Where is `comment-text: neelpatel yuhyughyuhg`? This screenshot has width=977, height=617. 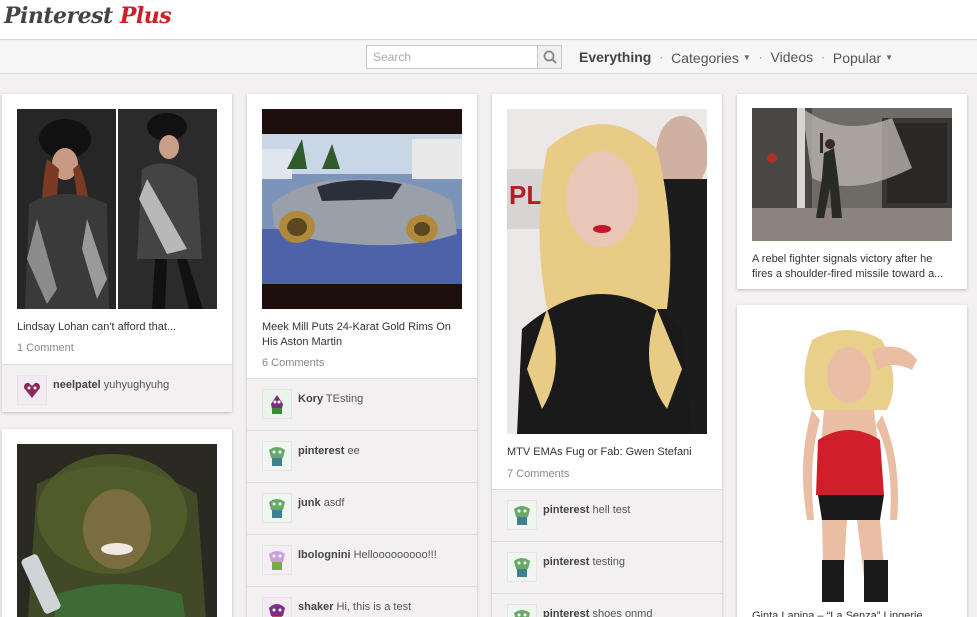
comment-text: neelpatel yuhyughyuhg is located at coordinates (111, 385).